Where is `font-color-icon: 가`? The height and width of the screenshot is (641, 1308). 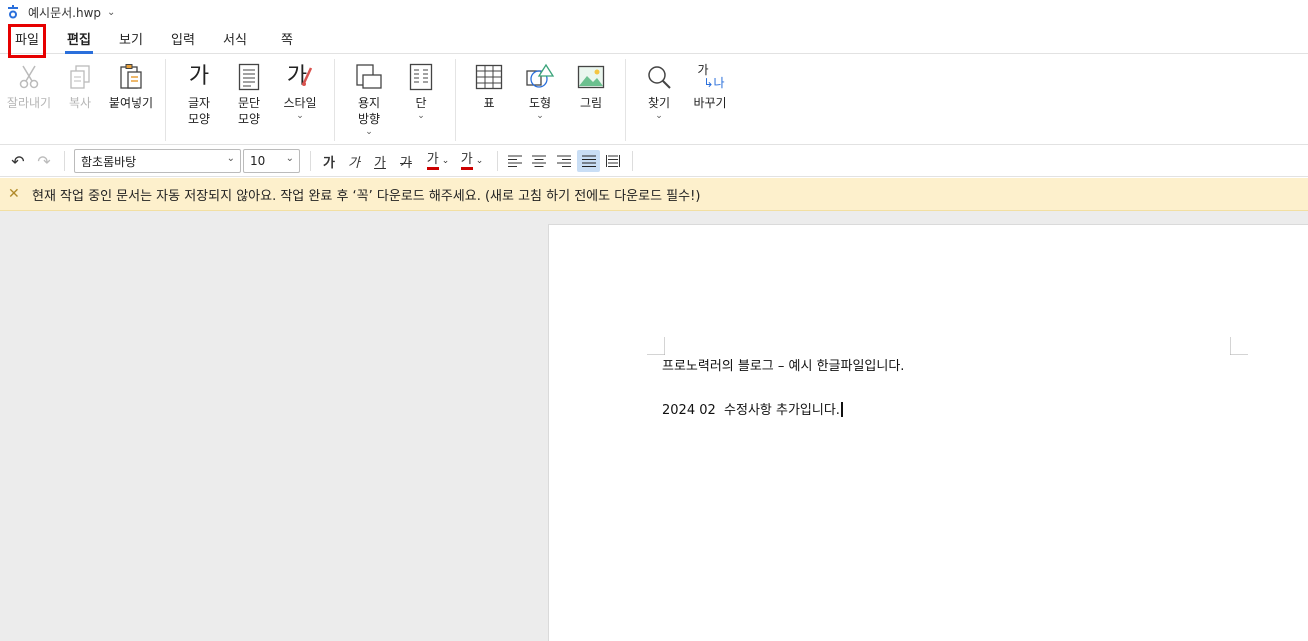
font-color-icon: 가 is located at coordinates (432, 161).